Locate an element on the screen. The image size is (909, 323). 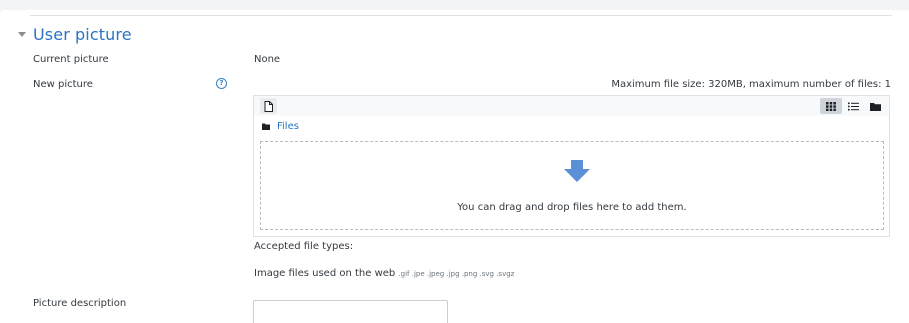
list-icon is located at coordinates (853, 106).